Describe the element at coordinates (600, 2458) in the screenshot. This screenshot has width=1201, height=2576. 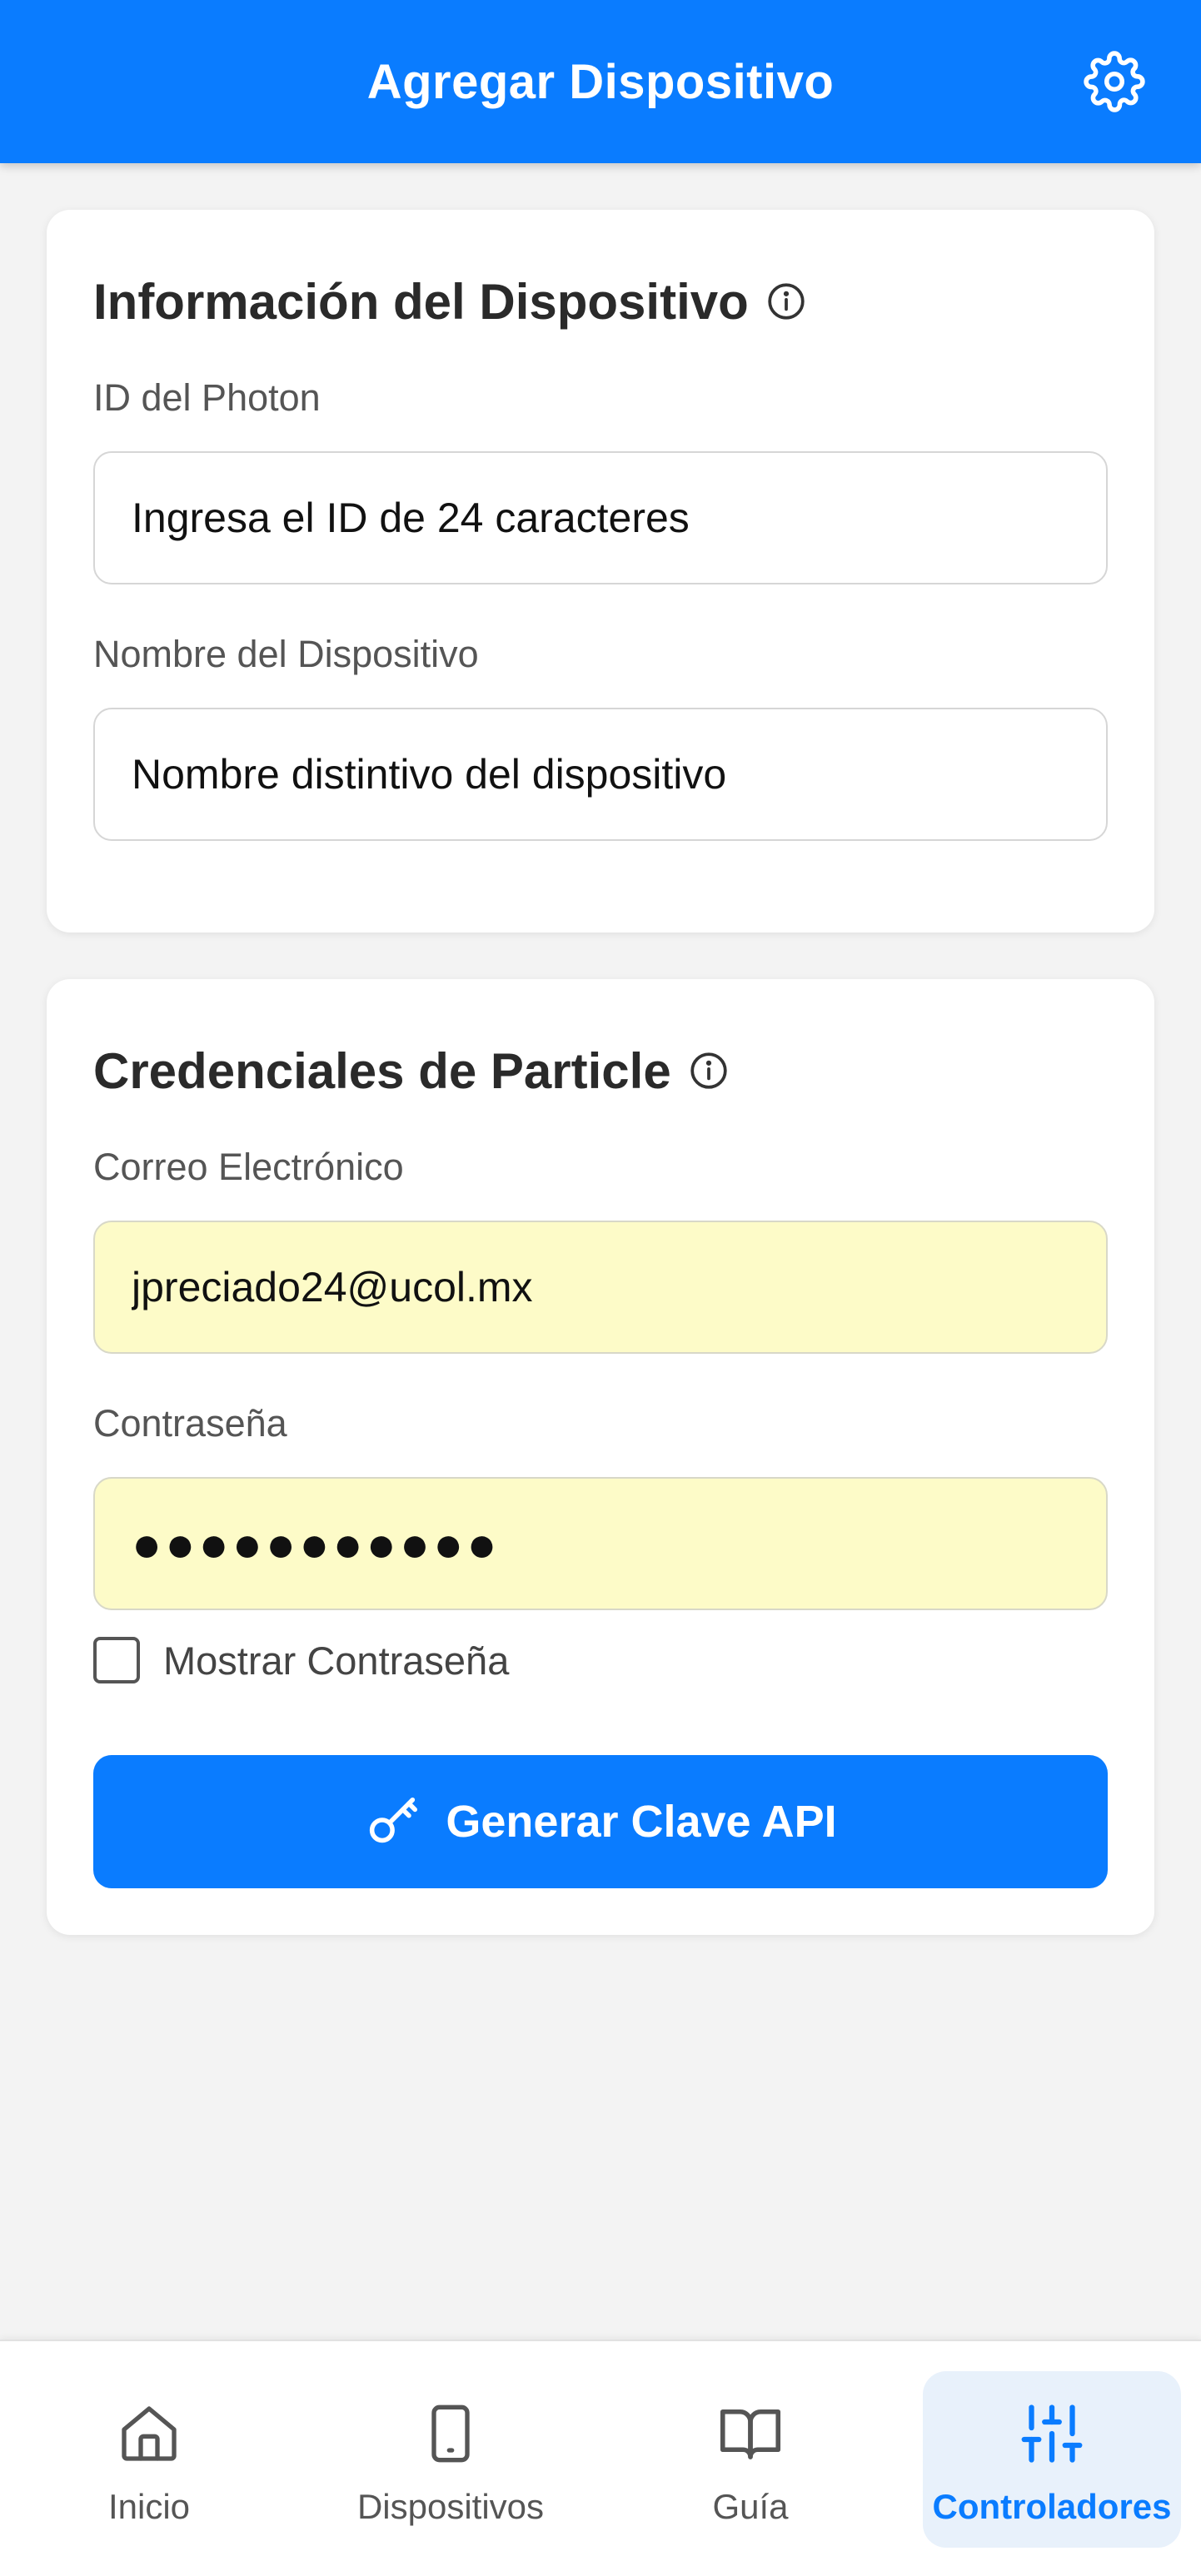
I see `bottom-navigation: Inicio Dispositivos Guía Controladores` at that location.